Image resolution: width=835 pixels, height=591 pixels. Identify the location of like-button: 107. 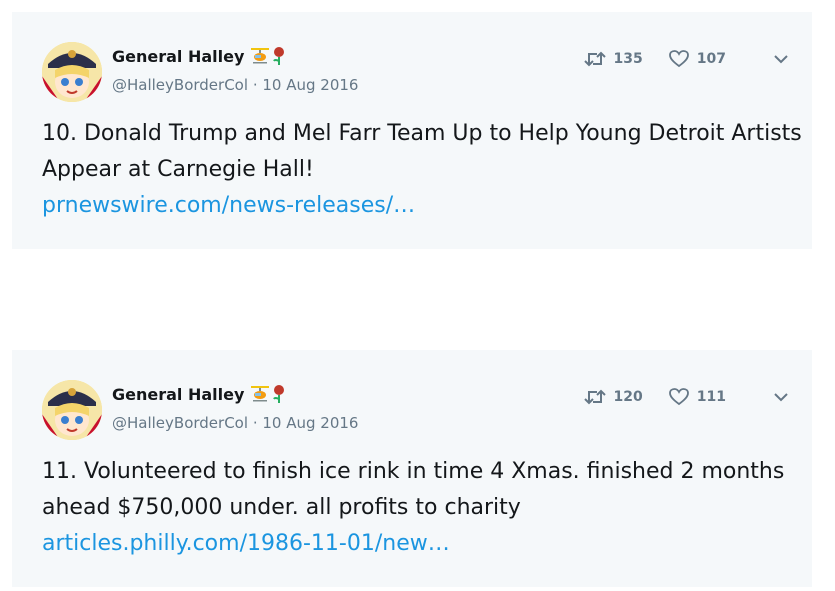
(697, 59).